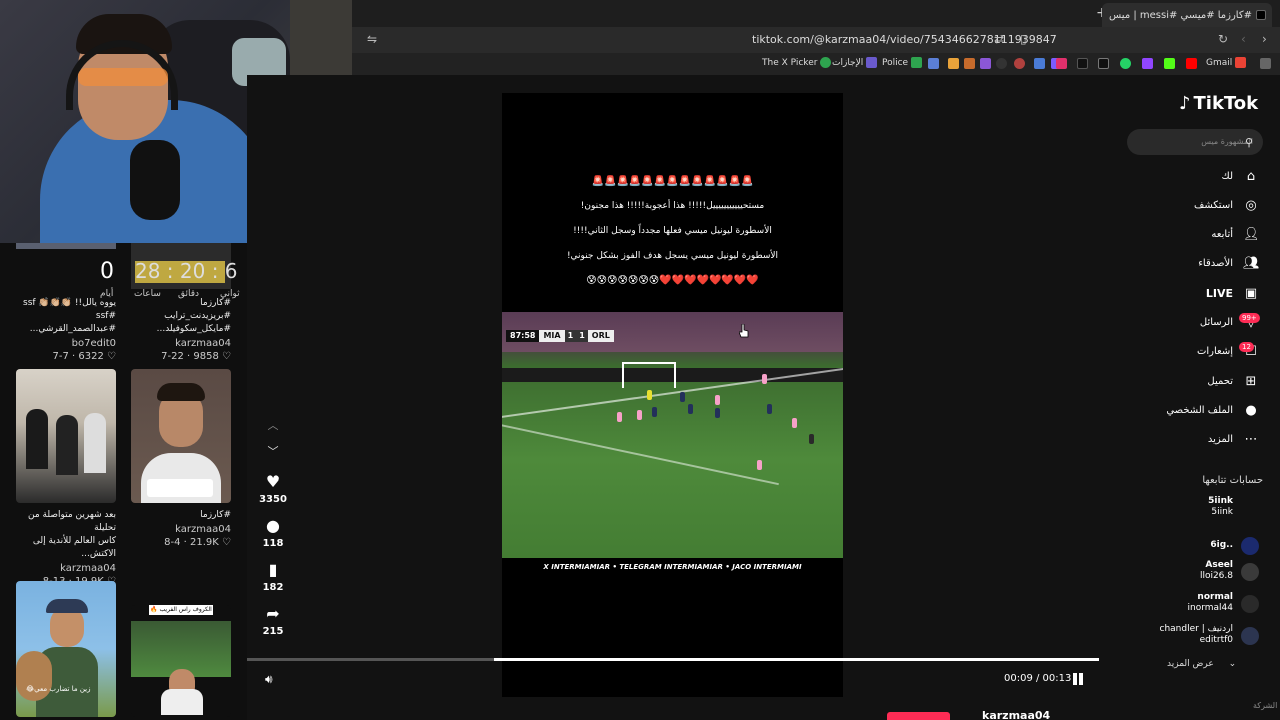 This screenshot has height=720, width=1280. Describe the element at coordinates (1251, 293) in the screenshot. I see `live-icon: ▣` at that location.